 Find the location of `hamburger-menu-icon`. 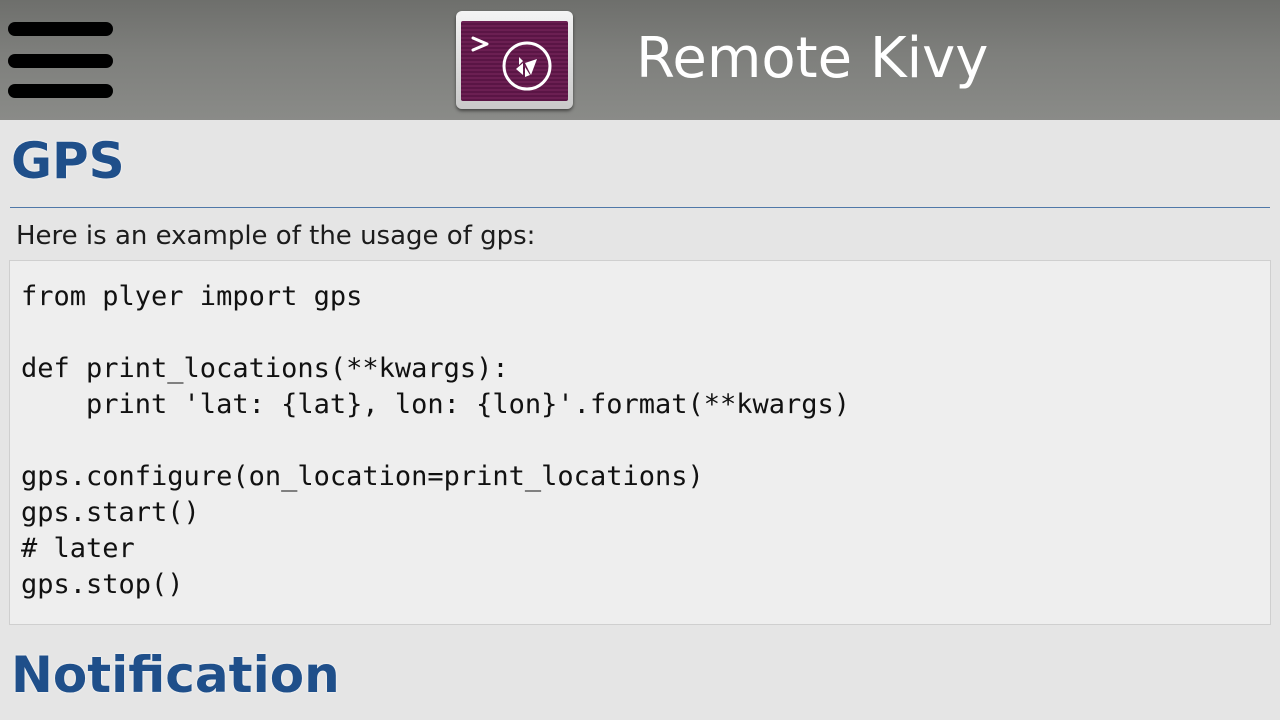

hamburger-menu-icon is located at coordinates (60, 61).